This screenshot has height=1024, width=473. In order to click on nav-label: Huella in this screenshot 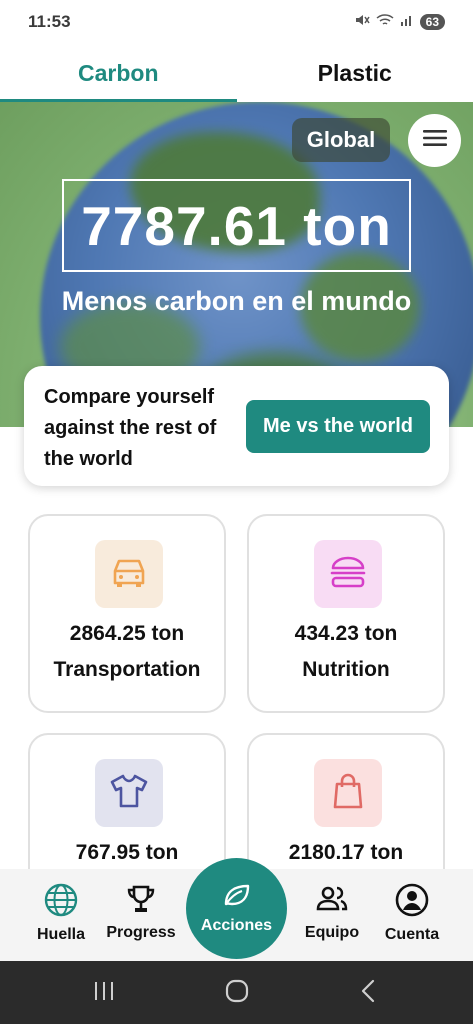, I will do `click(60, 934)`.